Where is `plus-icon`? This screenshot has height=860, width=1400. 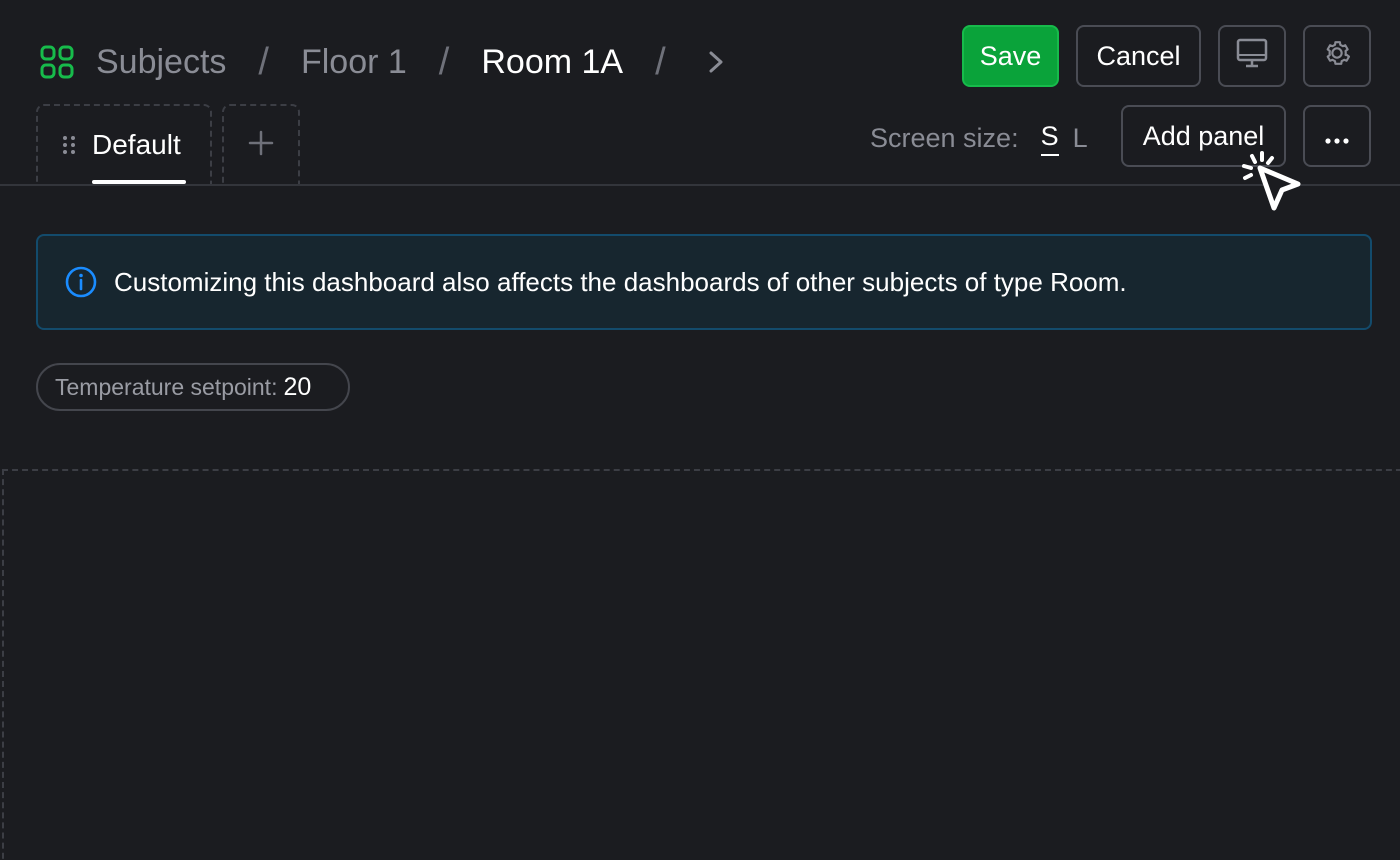
plus-icon is located at coordinates (261, 145).